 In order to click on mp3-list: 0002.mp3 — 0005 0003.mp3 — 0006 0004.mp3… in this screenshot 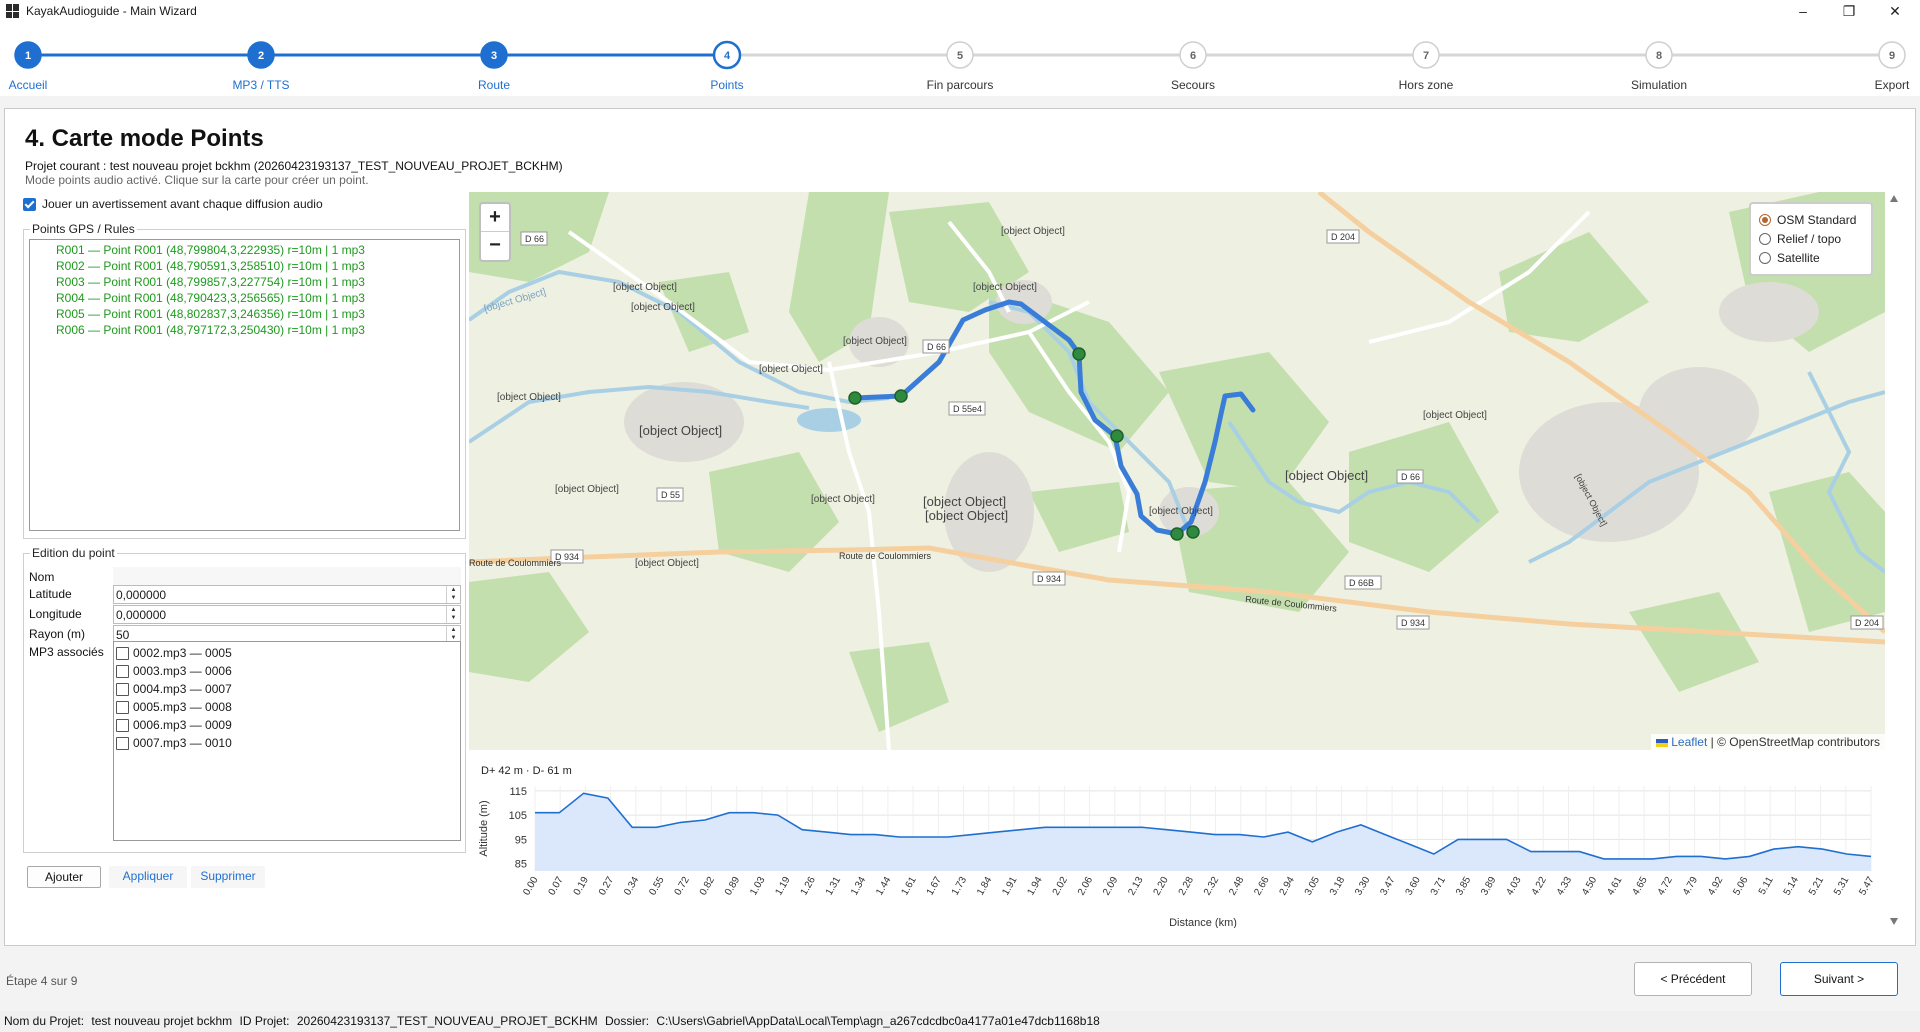, I will do `click(287, 741)`.